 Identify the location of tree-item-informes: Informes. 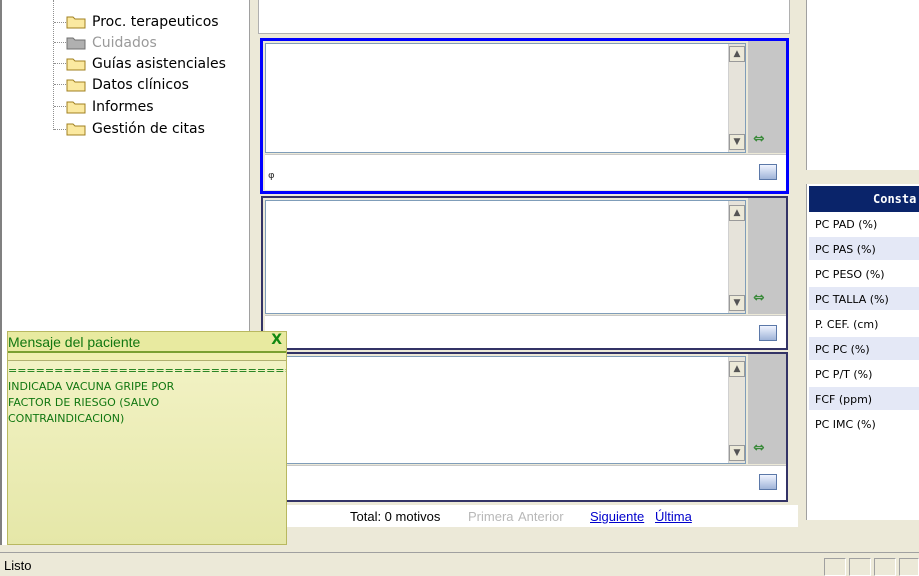
(110, 107).